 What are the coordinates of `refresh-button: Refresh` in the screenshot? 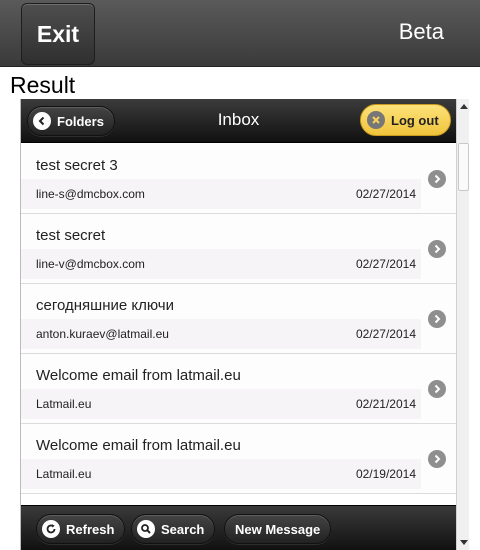 It's located at (81, 529).